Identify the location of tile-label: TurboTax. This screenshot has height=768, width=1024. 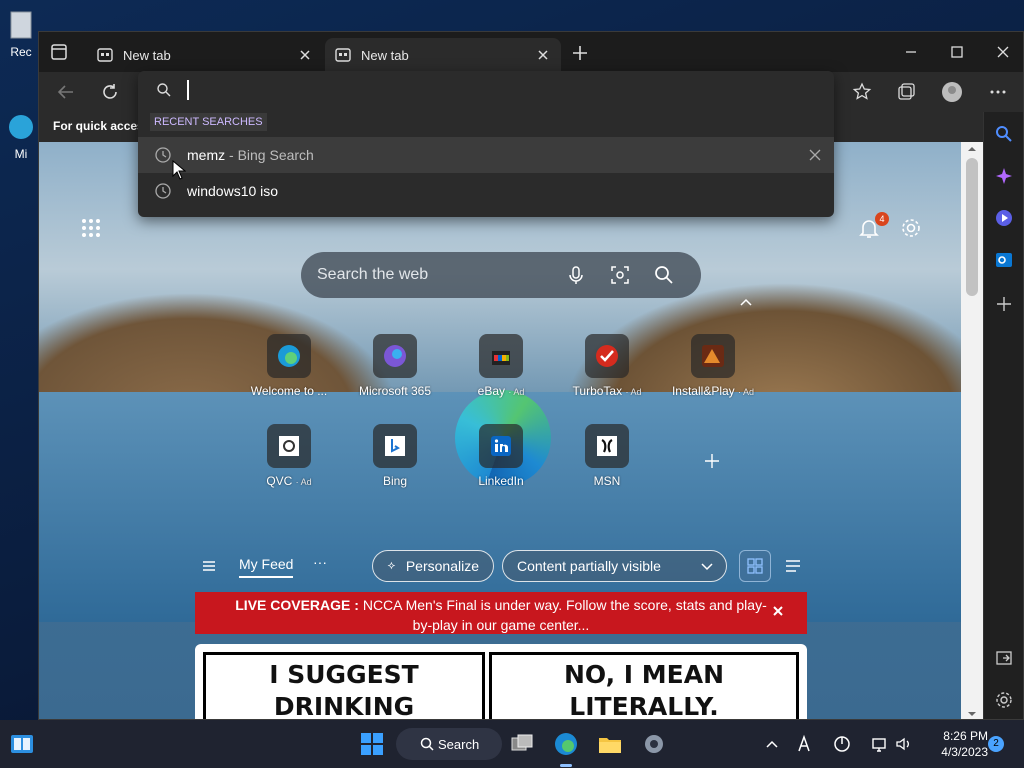
(597, 391).